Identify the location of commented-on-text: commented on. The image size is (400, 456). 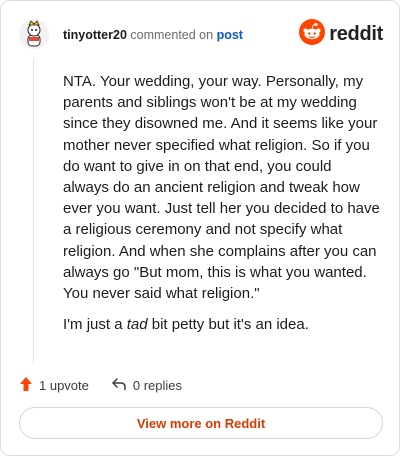
(172, 35).